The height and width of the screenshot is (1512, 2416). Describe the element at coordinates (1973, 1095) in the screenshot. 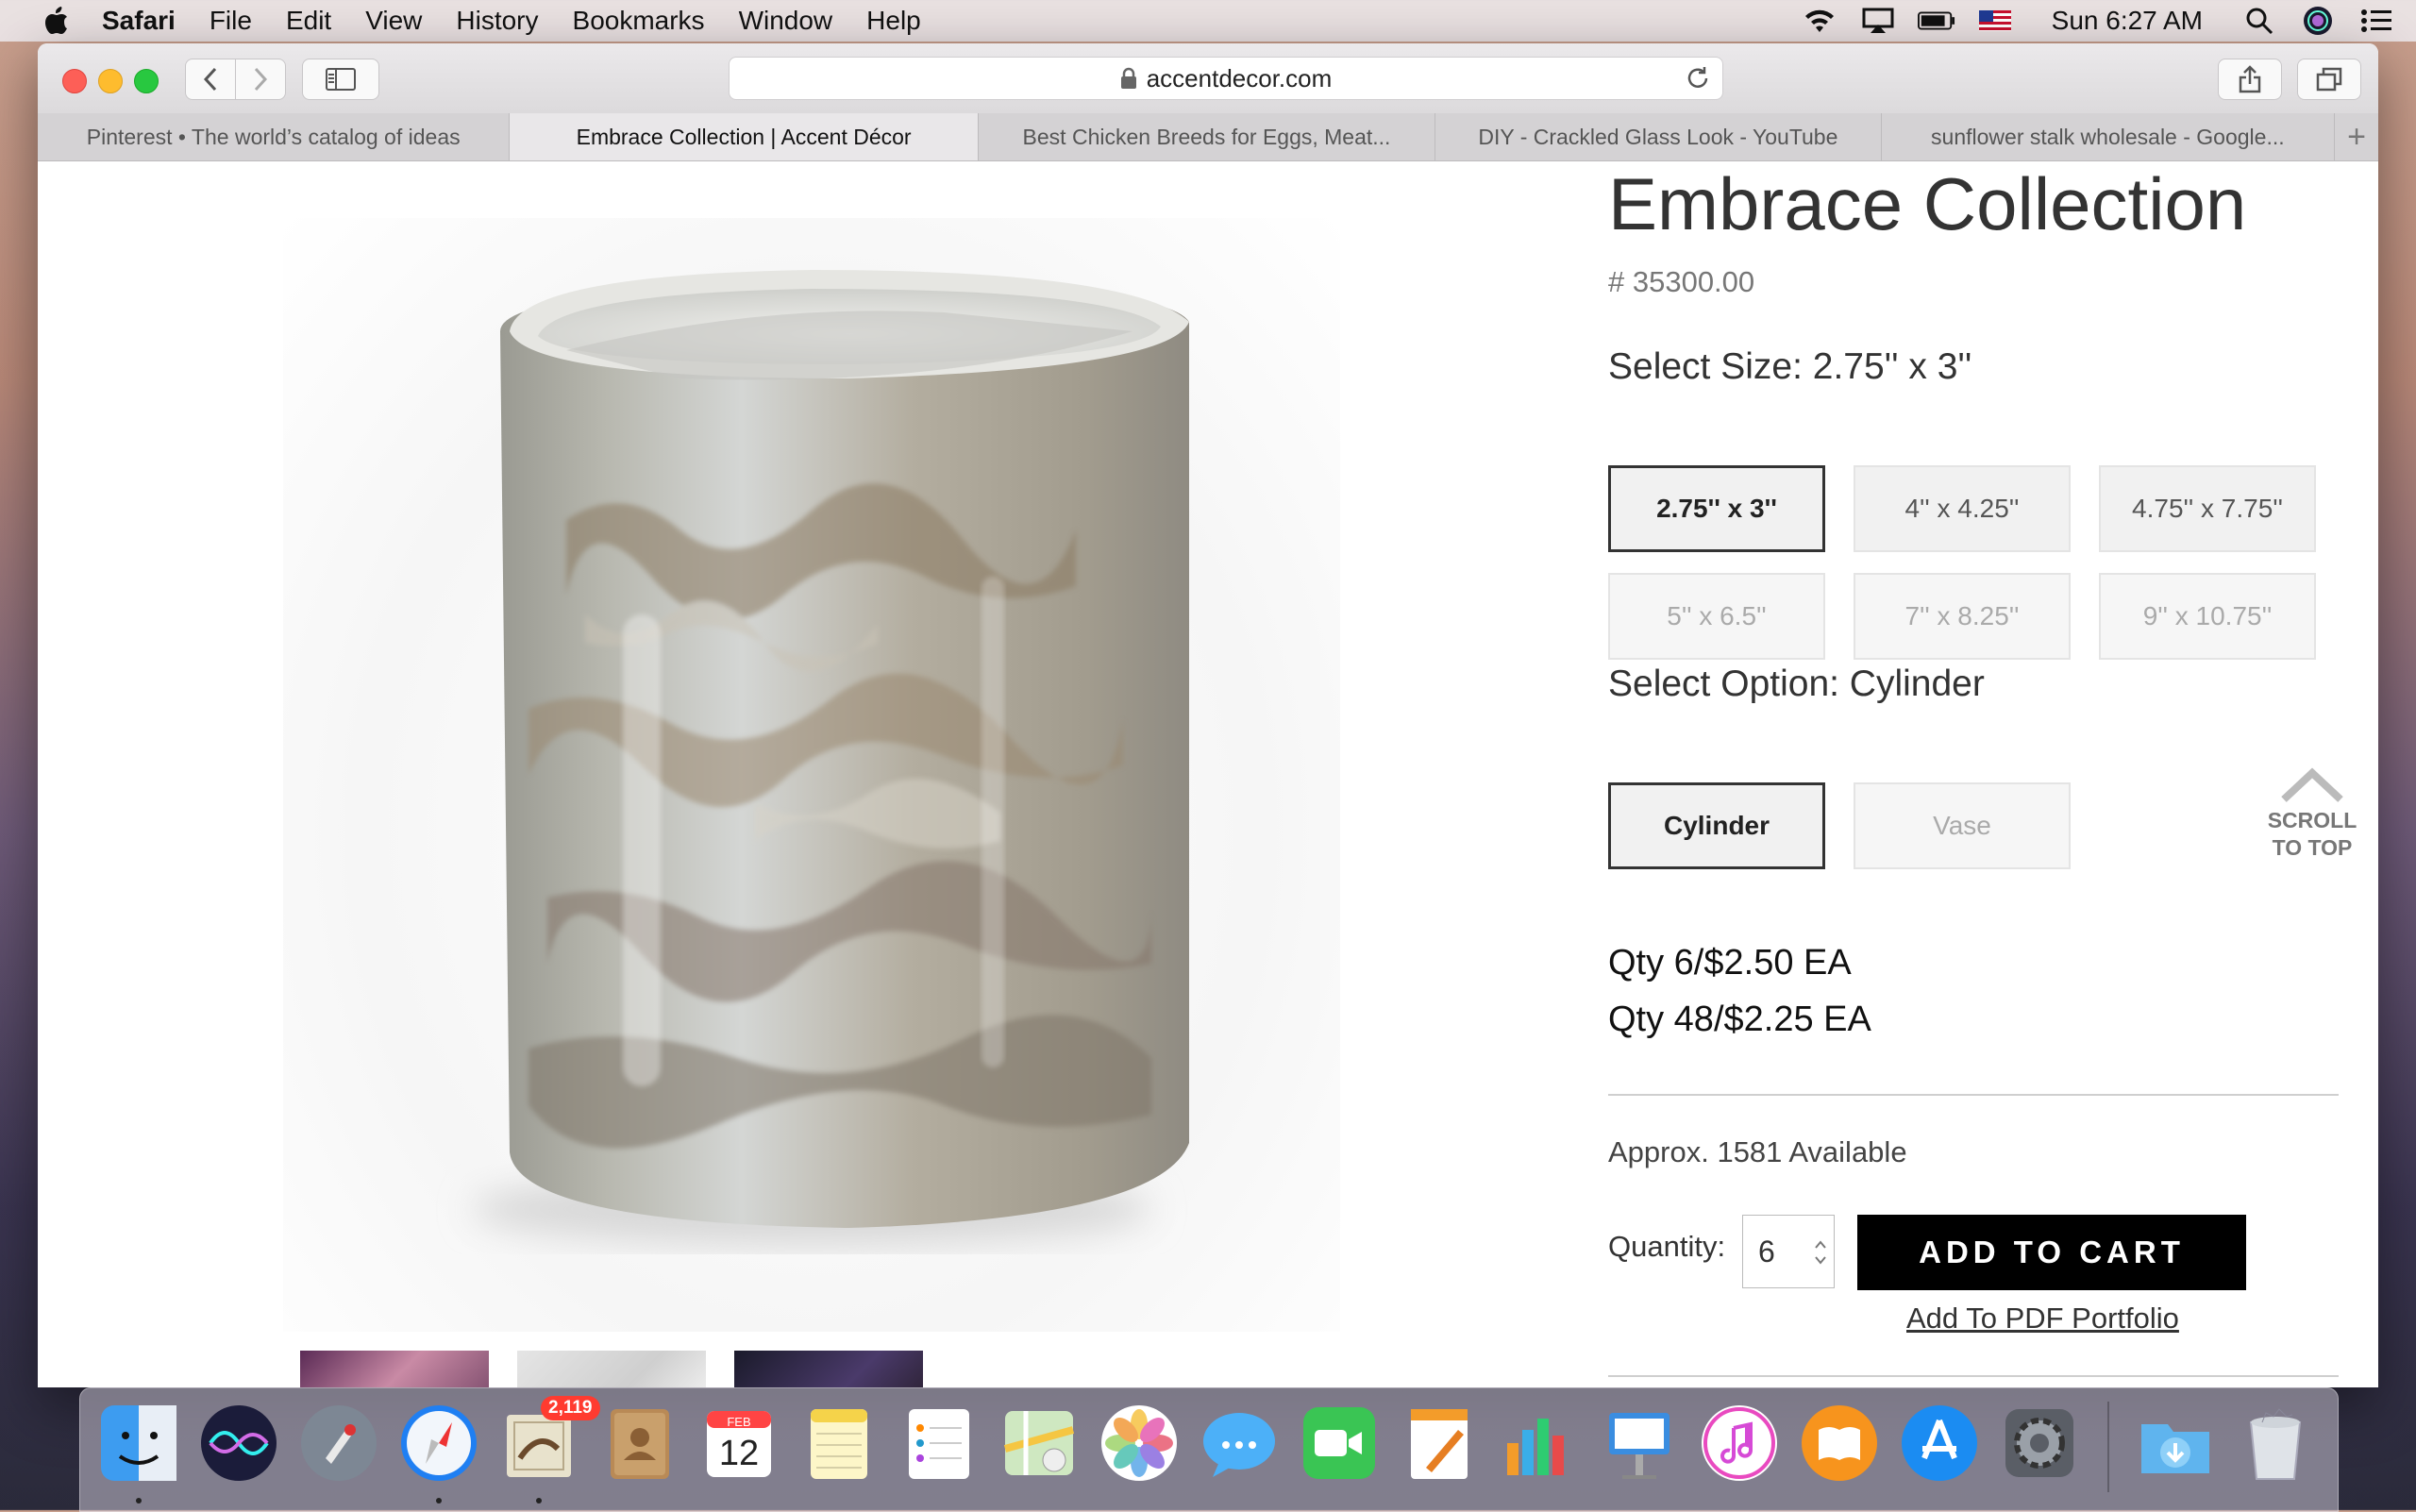

I see `divider` at that location.